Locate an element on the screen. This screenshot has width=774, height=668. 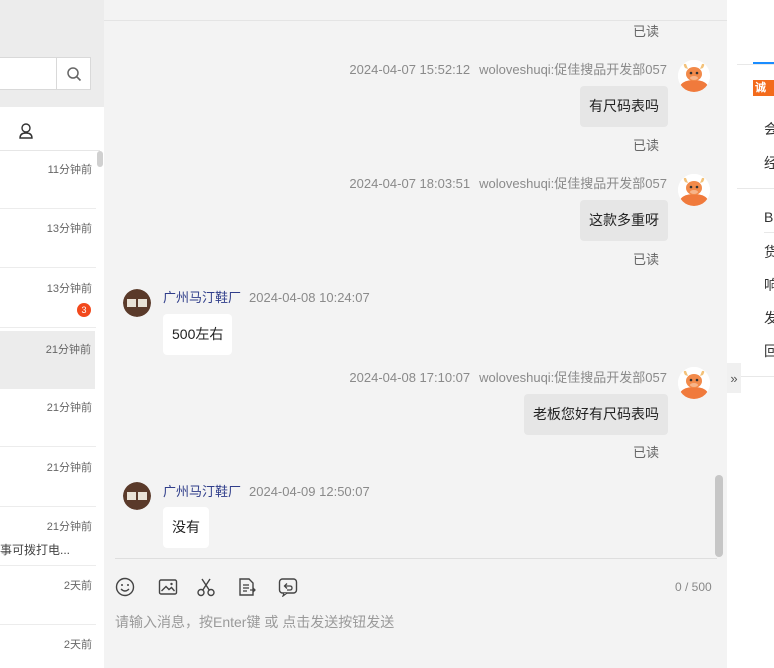
image-button is located at coordinates (168, 587).